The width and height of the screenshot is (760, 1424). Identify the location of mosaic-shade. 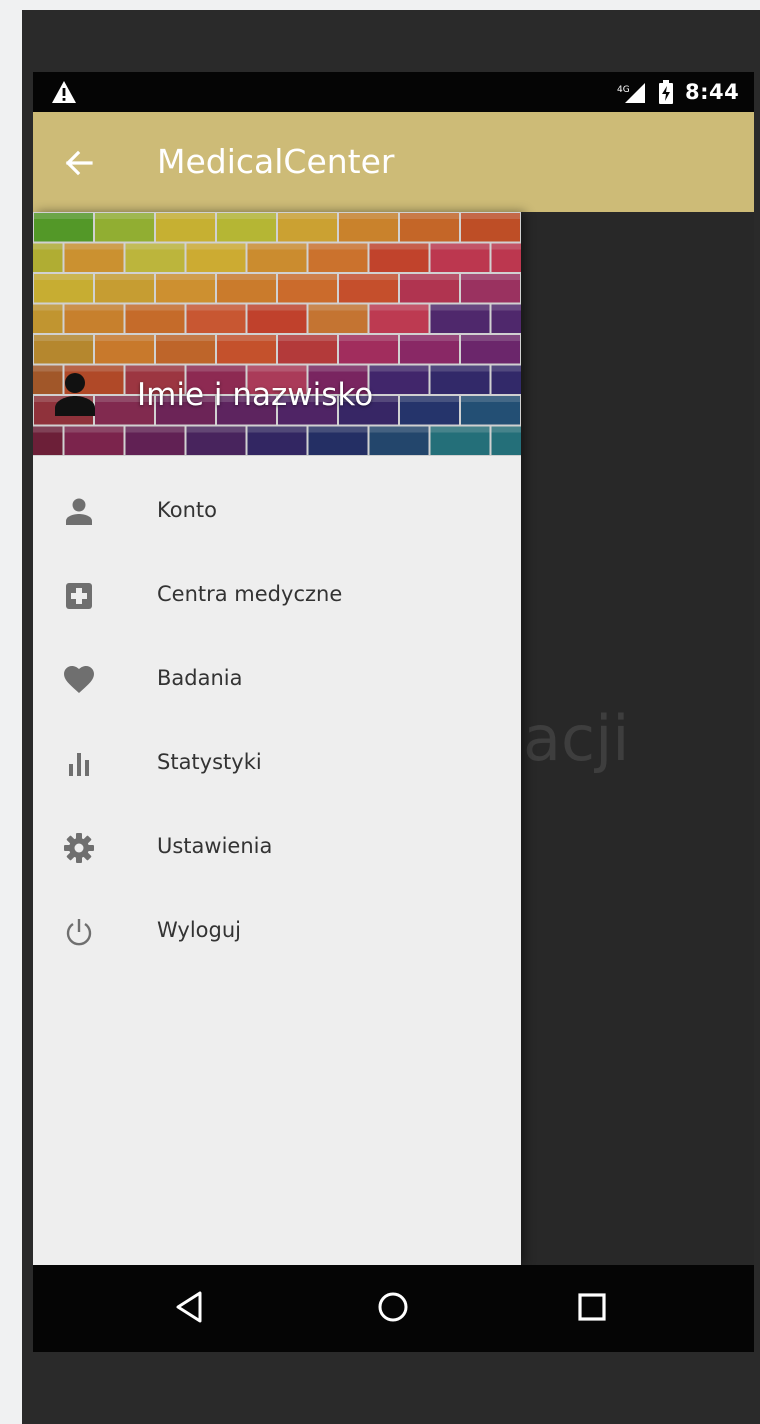
(277, 334).